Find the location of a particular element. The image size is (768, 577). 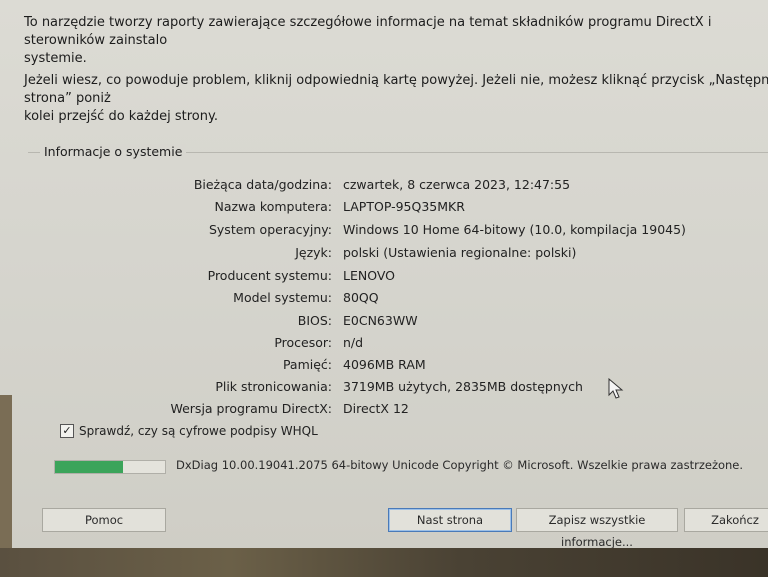

info-value: 4096MB RAM is located at coordinates (384, 364).